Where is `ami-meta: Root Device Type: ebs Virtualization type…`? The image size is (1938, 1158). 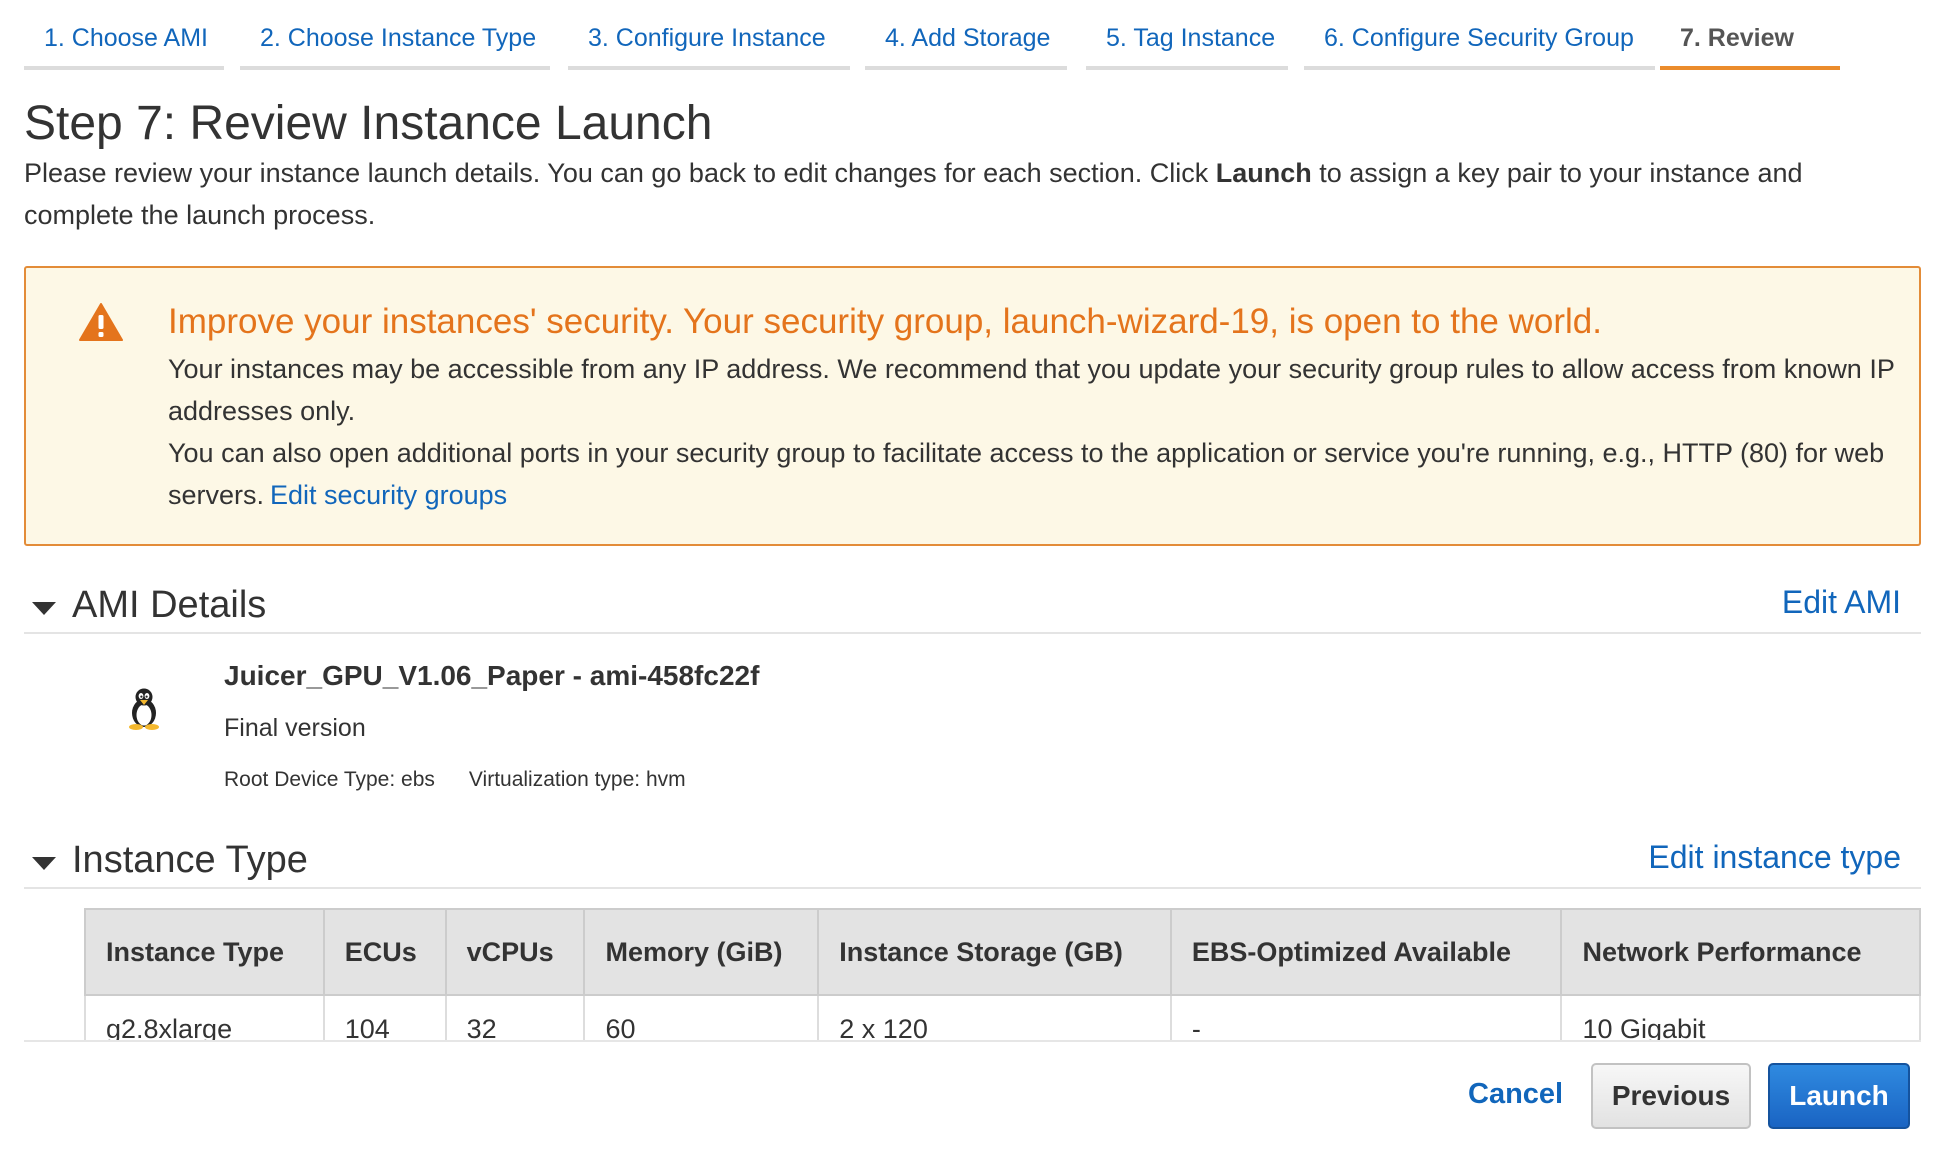
ami-meta: Root Device Type: ebs Virtualization type… is located at coordinates (455, 780).